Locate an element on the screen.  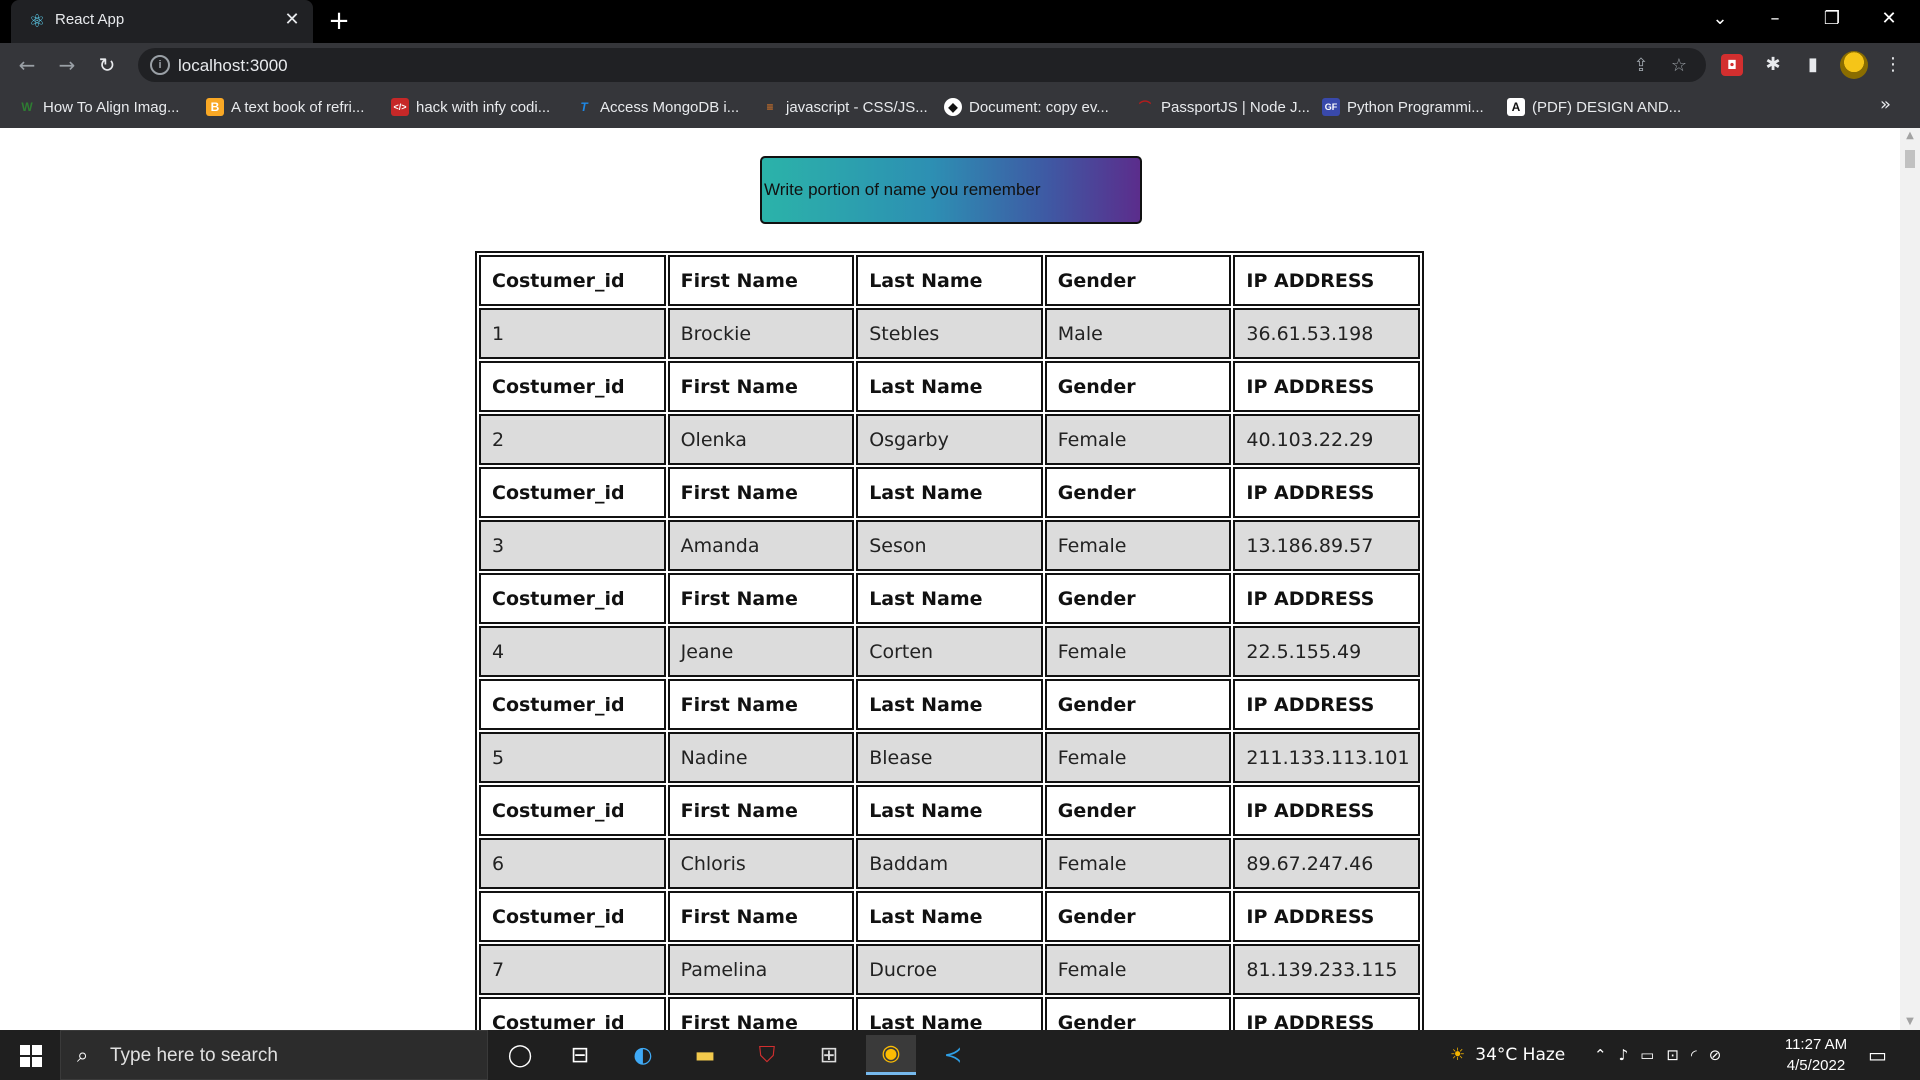
vscode-icon: ≺ is located at coordinates (953, 1055).